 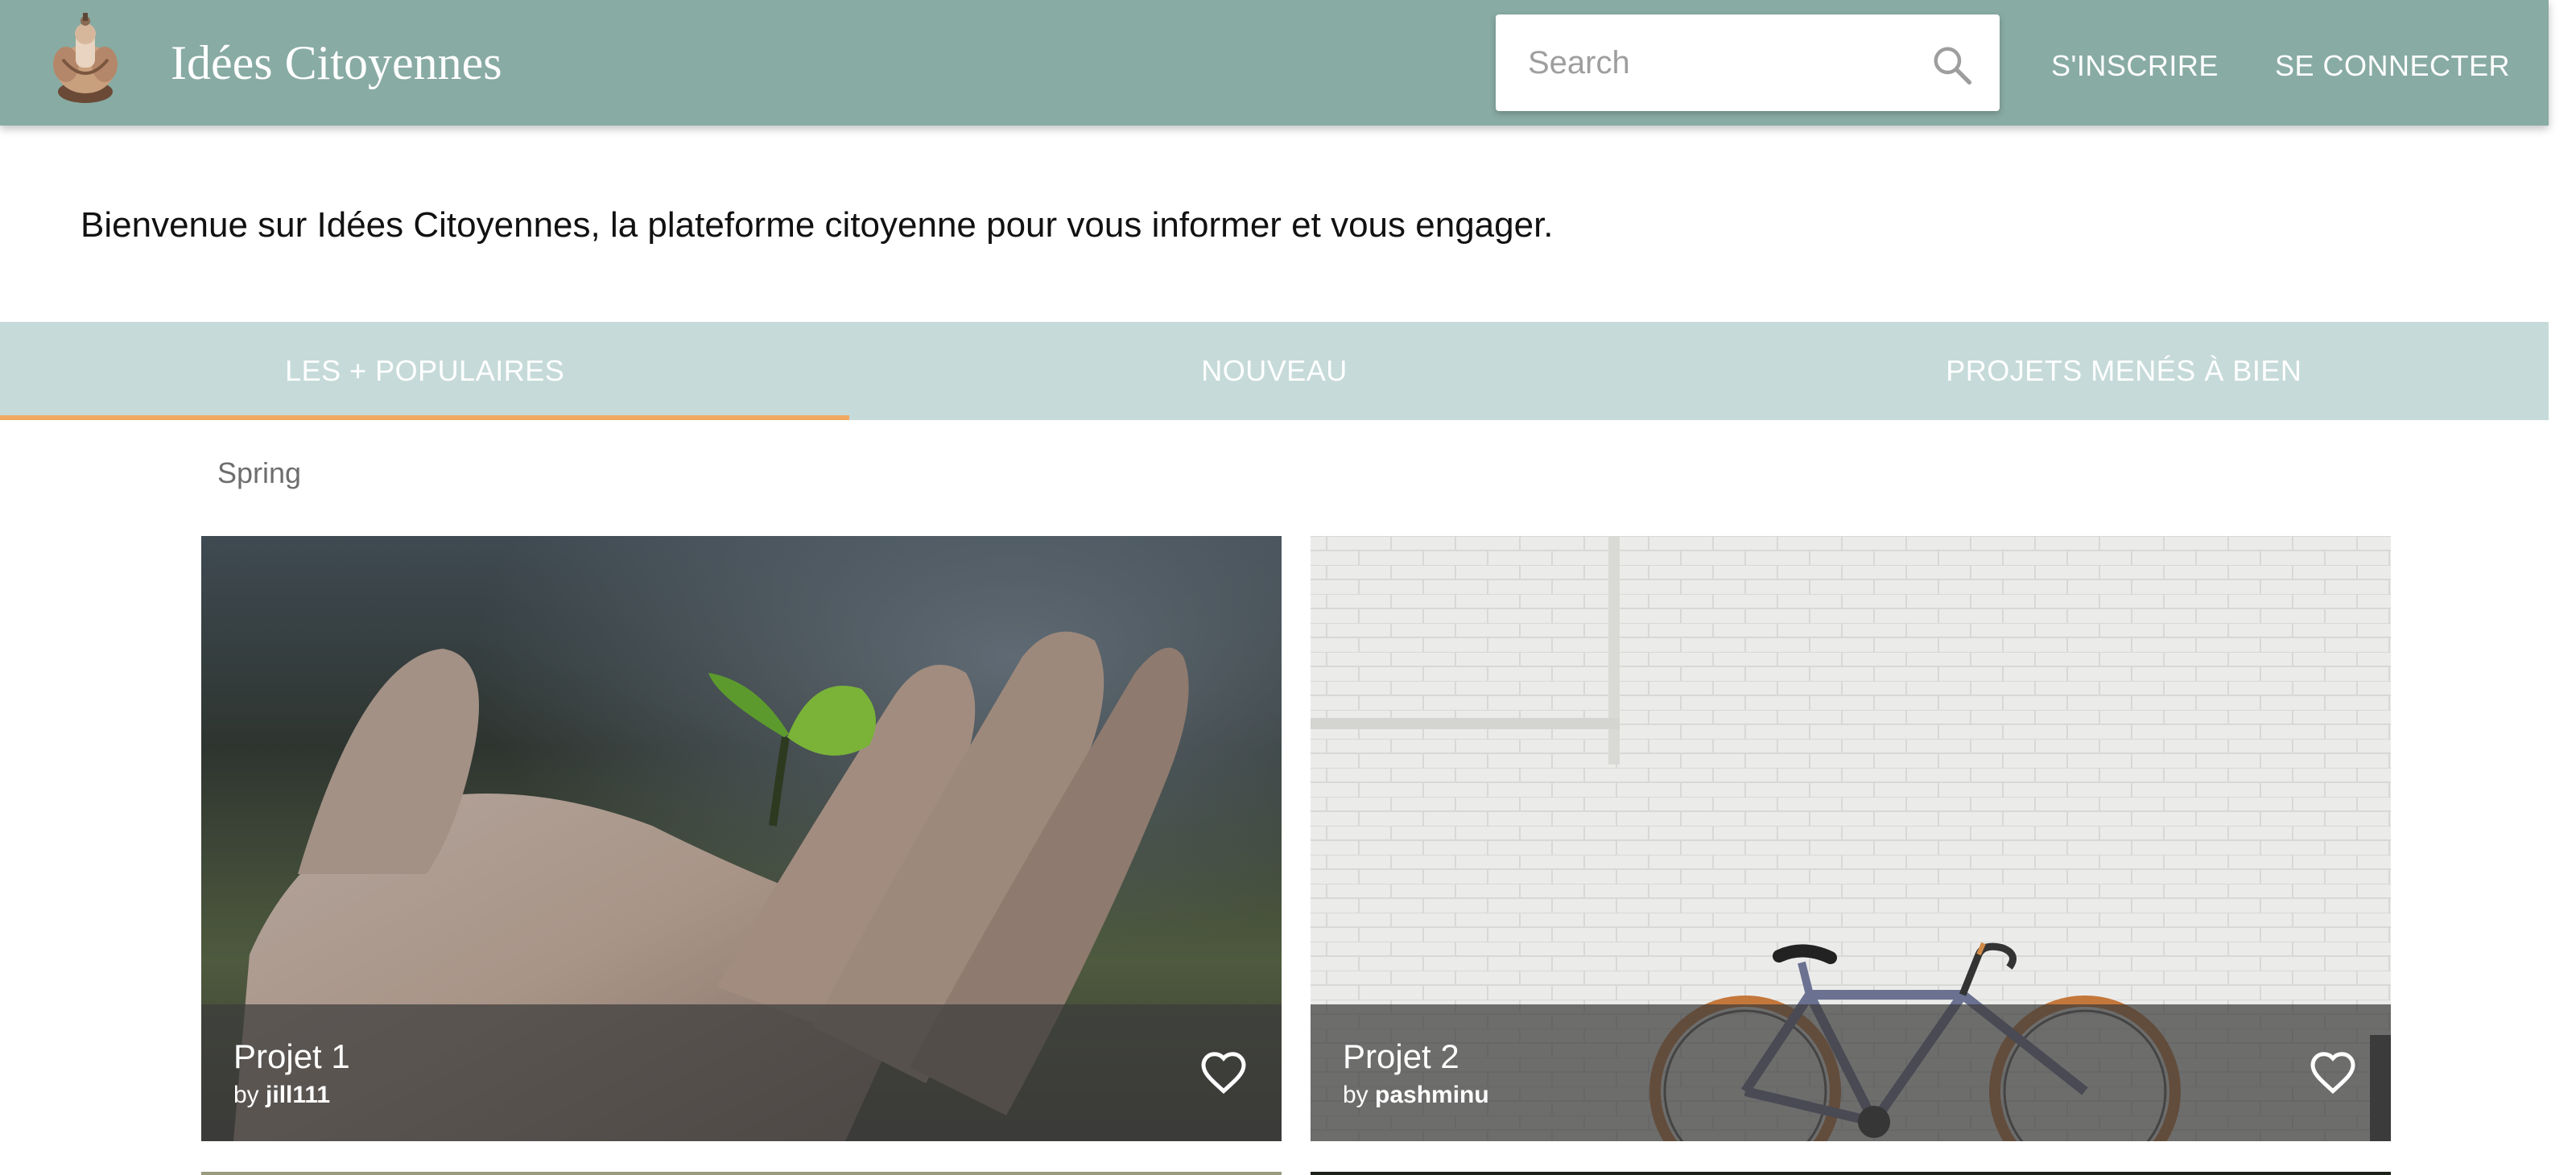 I want to click on app-bar: Idées Citoyennes S'INSCRIRE SE CONNECTER, so click(x=1274, y=63).